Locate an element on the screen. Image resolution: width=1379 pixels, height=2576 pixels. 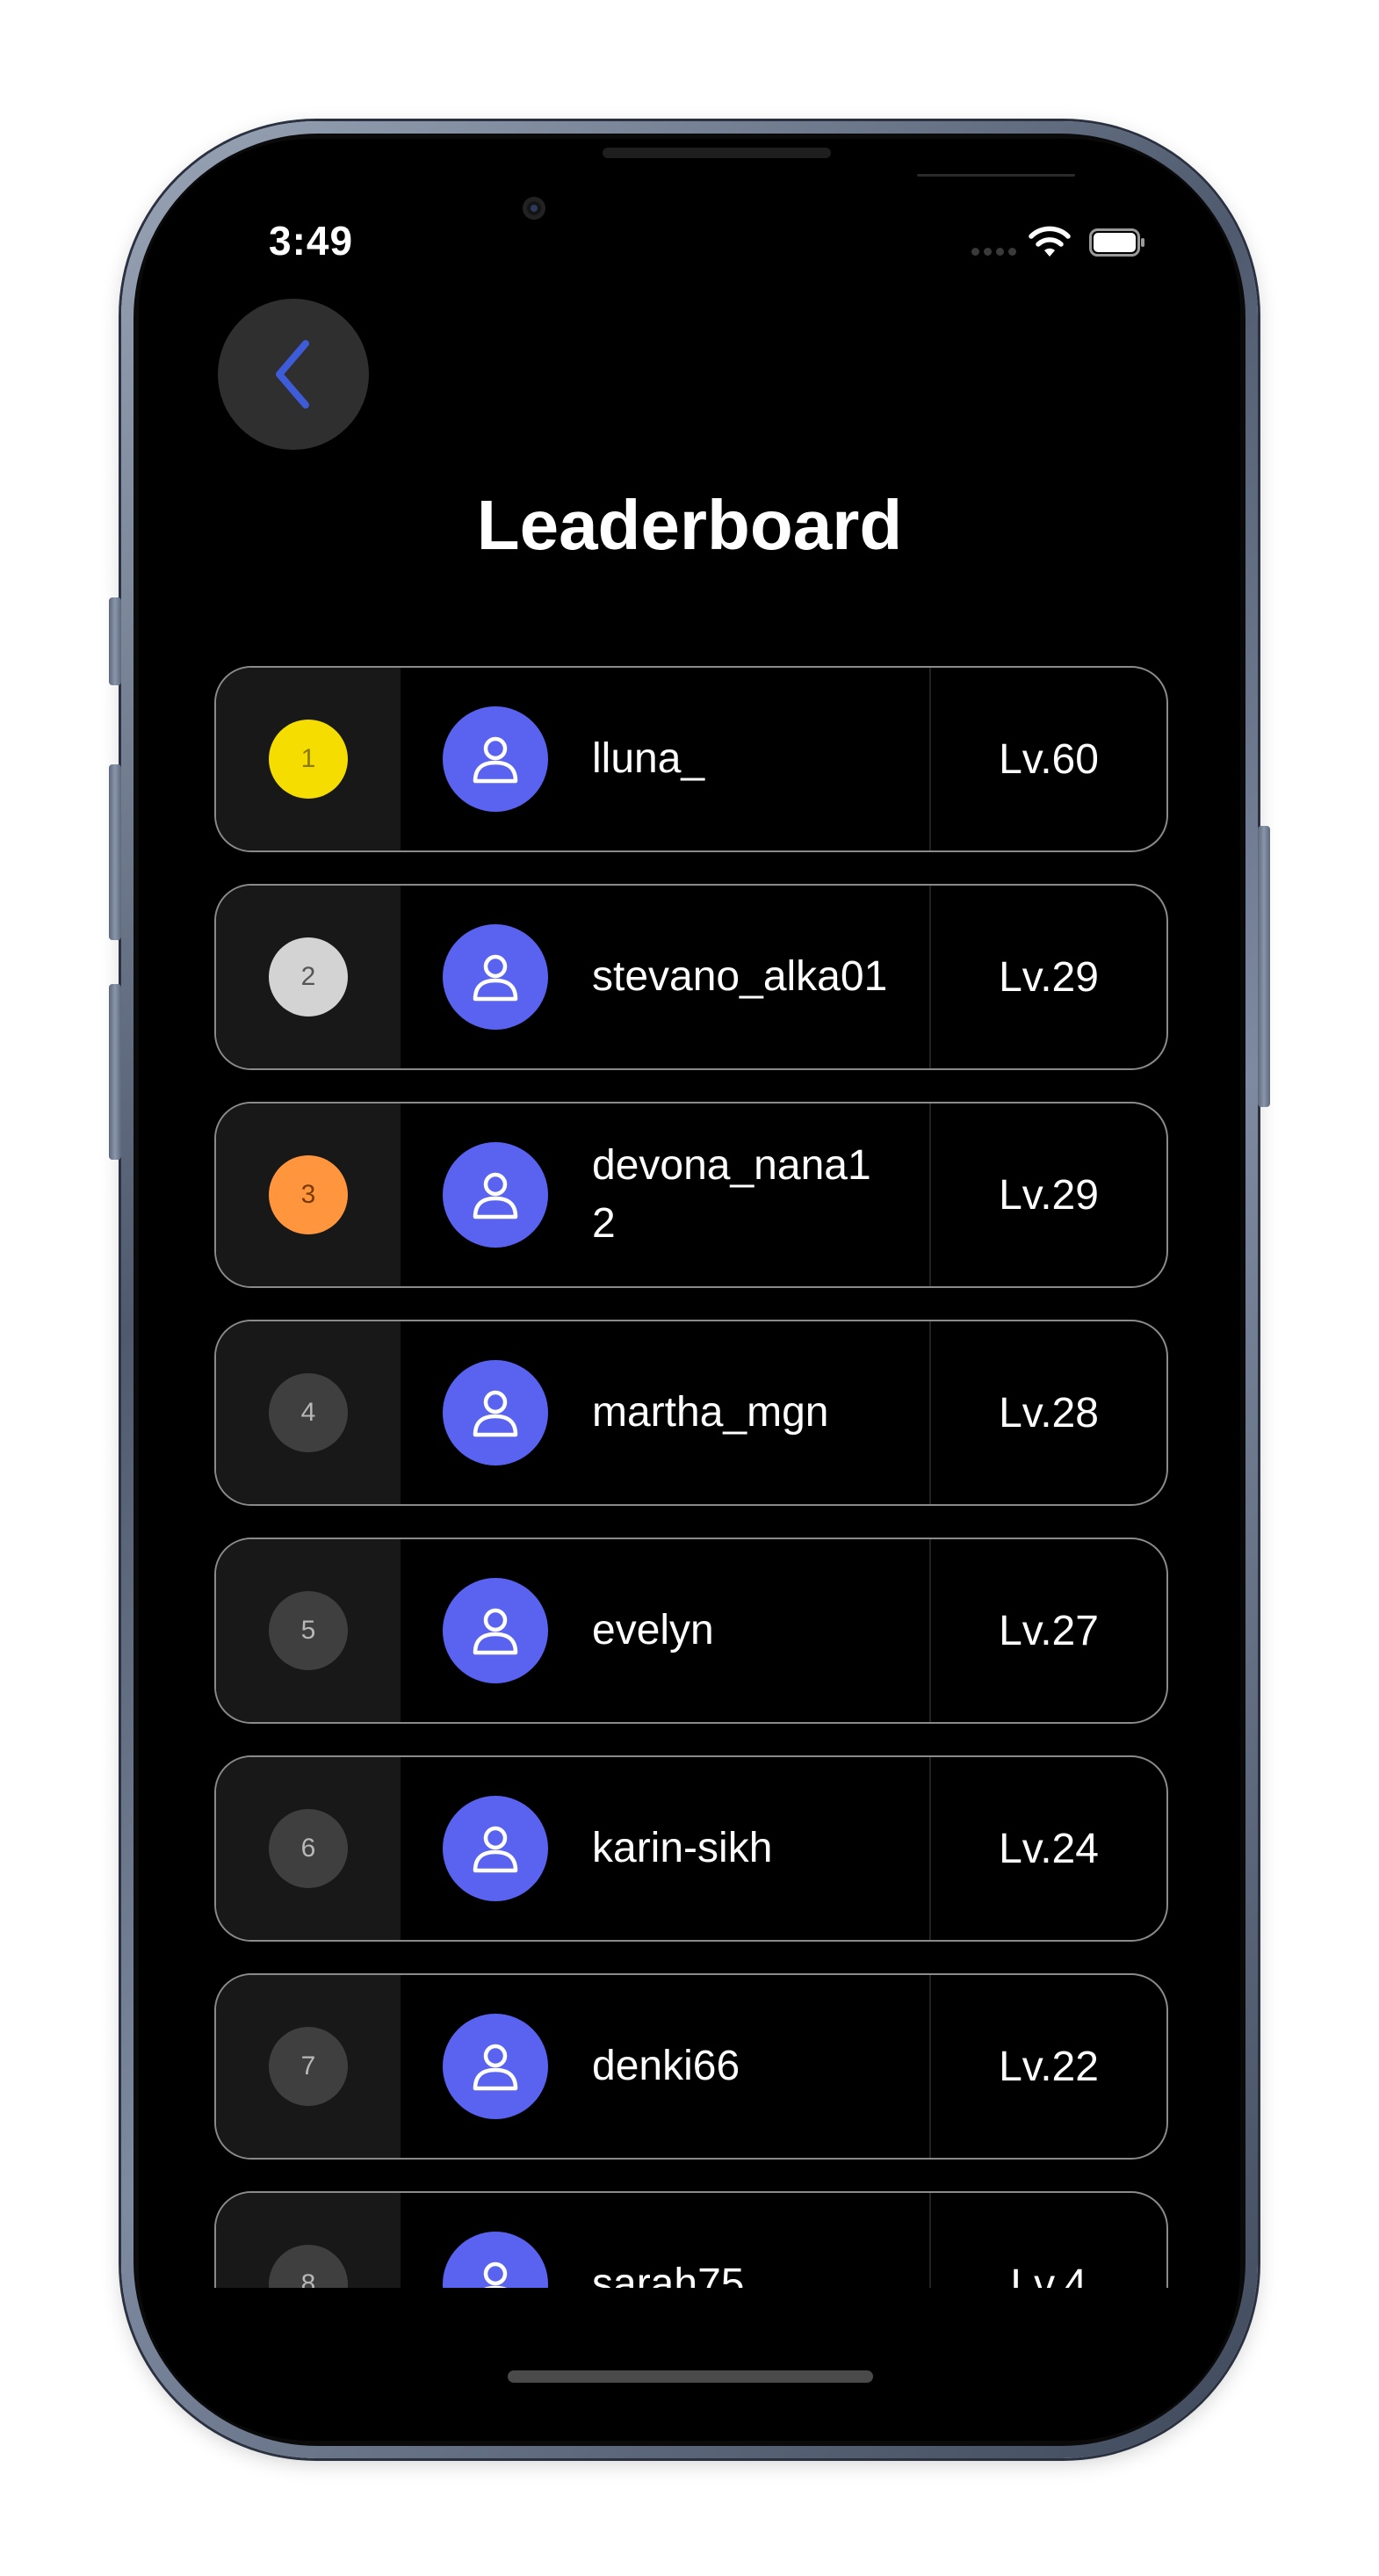
level: Lv.28 is located at coordinates (1049, 1412).